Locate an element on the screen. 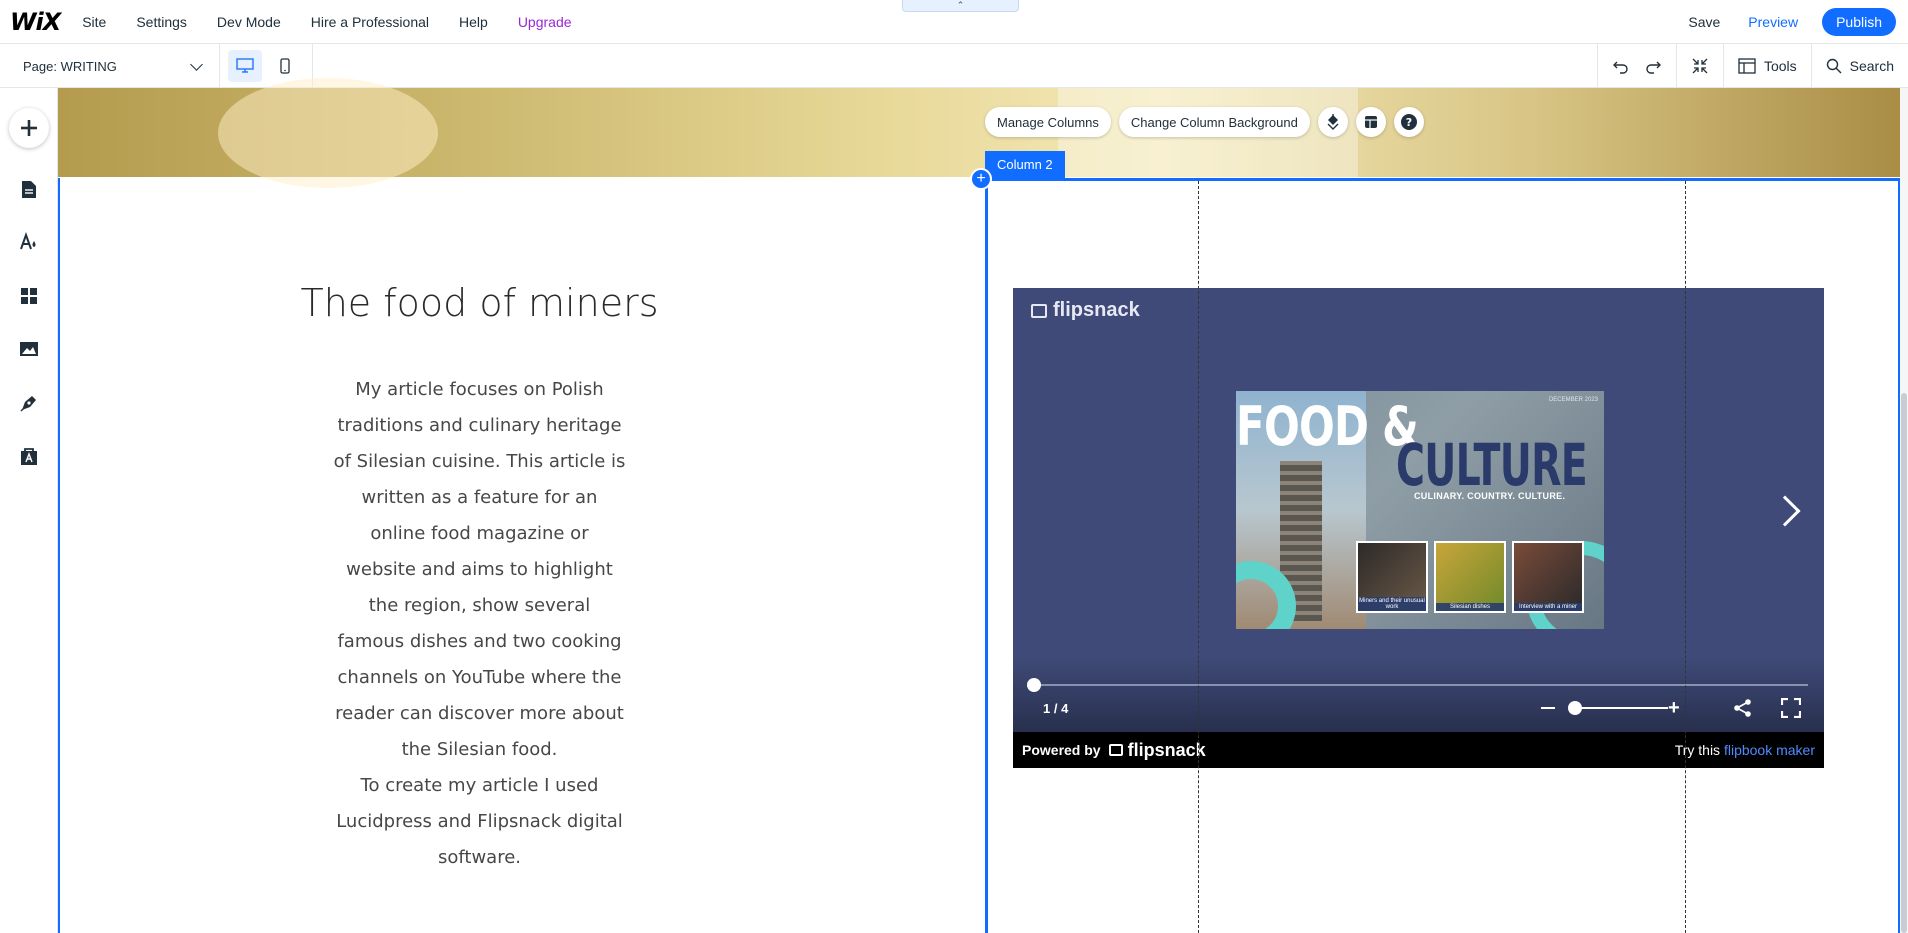 This screenshot has width=1908, height=933. top-right-actions: Save Preview Publish is located at coordinates (1792, 22).